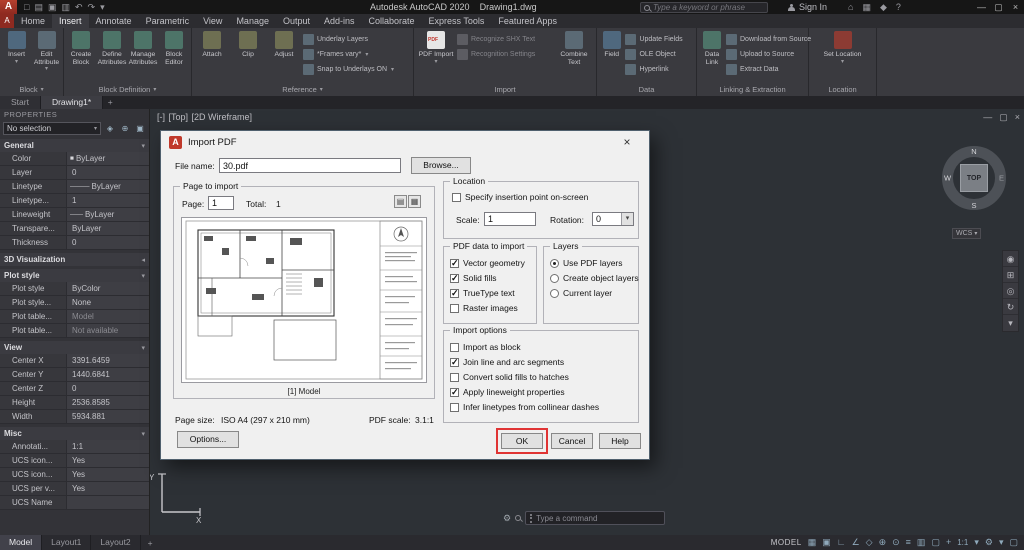 The width and height of the screenshot is (1024, 550). I want to click on join-line-arc-checkbox: Join line and arc segments, so click(524, 362).